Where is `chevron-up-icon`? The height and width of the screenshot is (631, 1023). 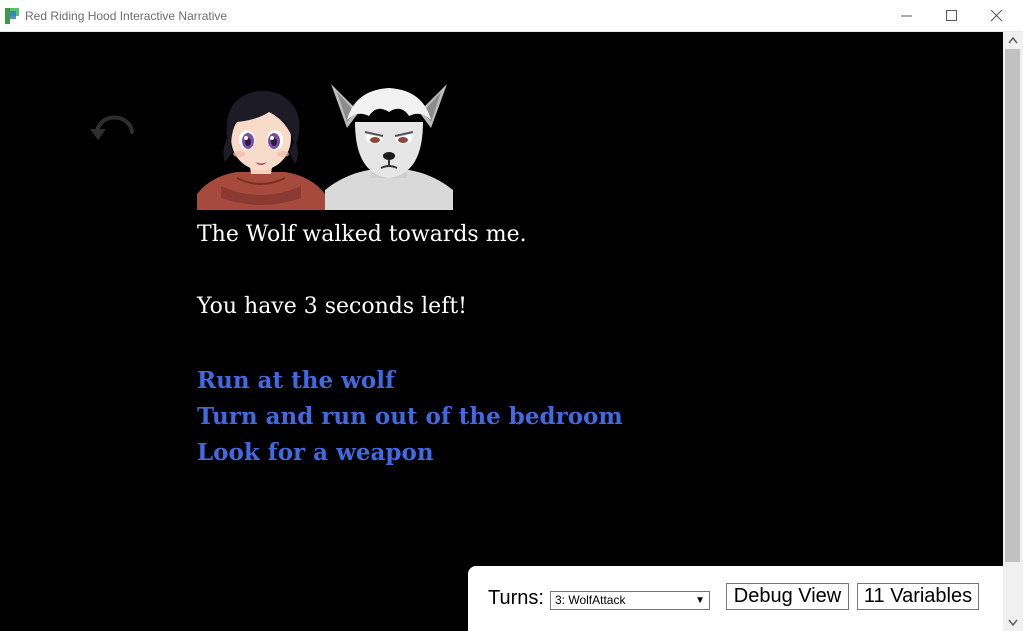
chevron-up-icon is located at coordinates (1013, 40).